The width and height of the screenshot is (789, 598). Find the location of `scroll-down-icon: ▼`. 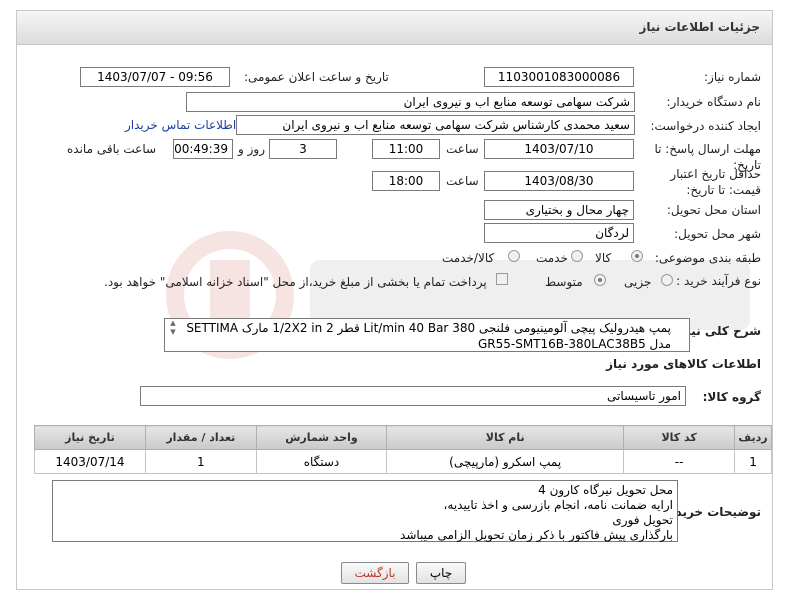

scroll-down-icon: ▼ is located at coordinates (173, 332).